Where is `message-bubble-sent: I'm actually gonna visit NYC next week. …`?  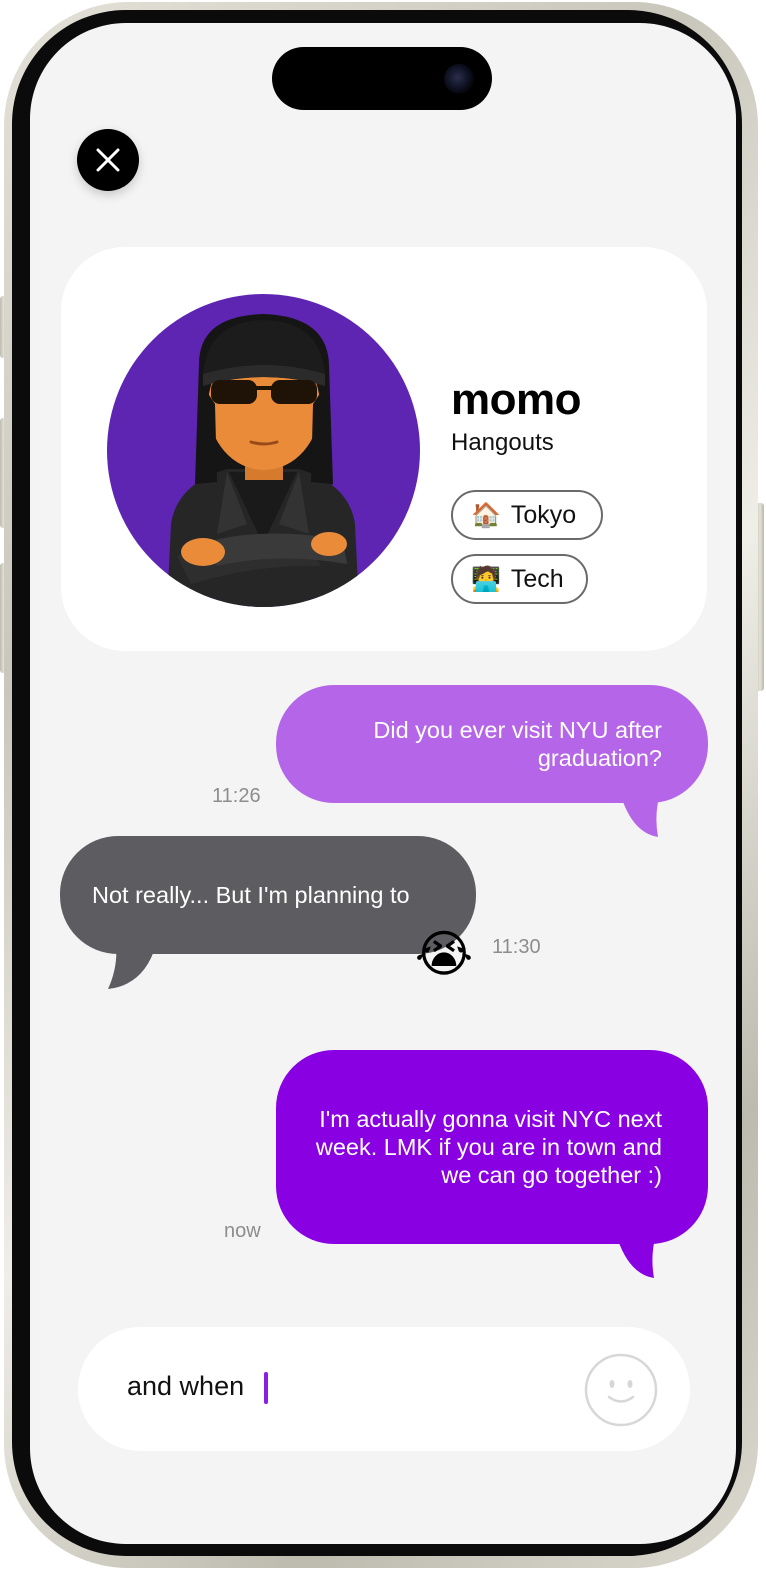 message-bubble-sent: I'm actually gonna visit NYC next week. … is located at coordinates (492, 1147).